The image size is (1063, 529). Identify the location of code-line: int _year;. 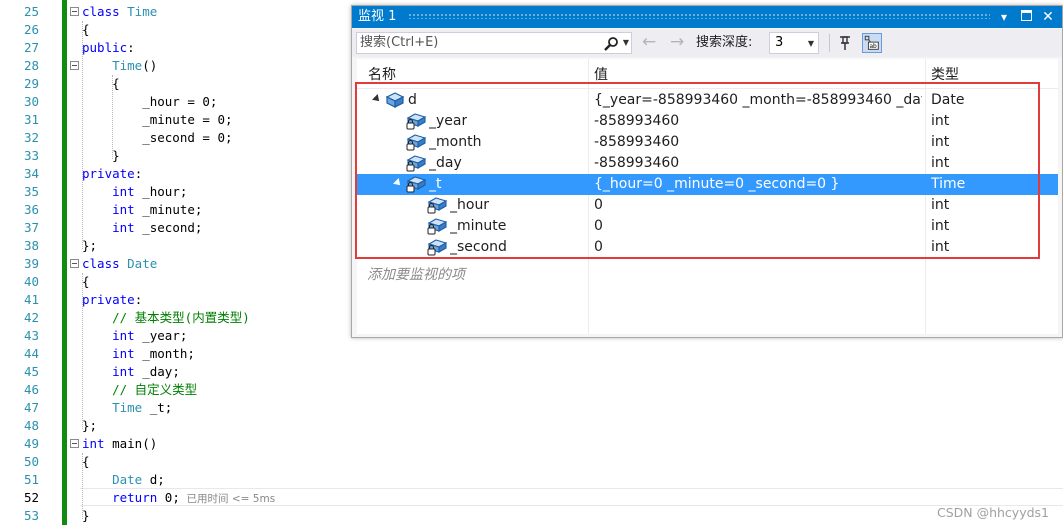
(134, 336).